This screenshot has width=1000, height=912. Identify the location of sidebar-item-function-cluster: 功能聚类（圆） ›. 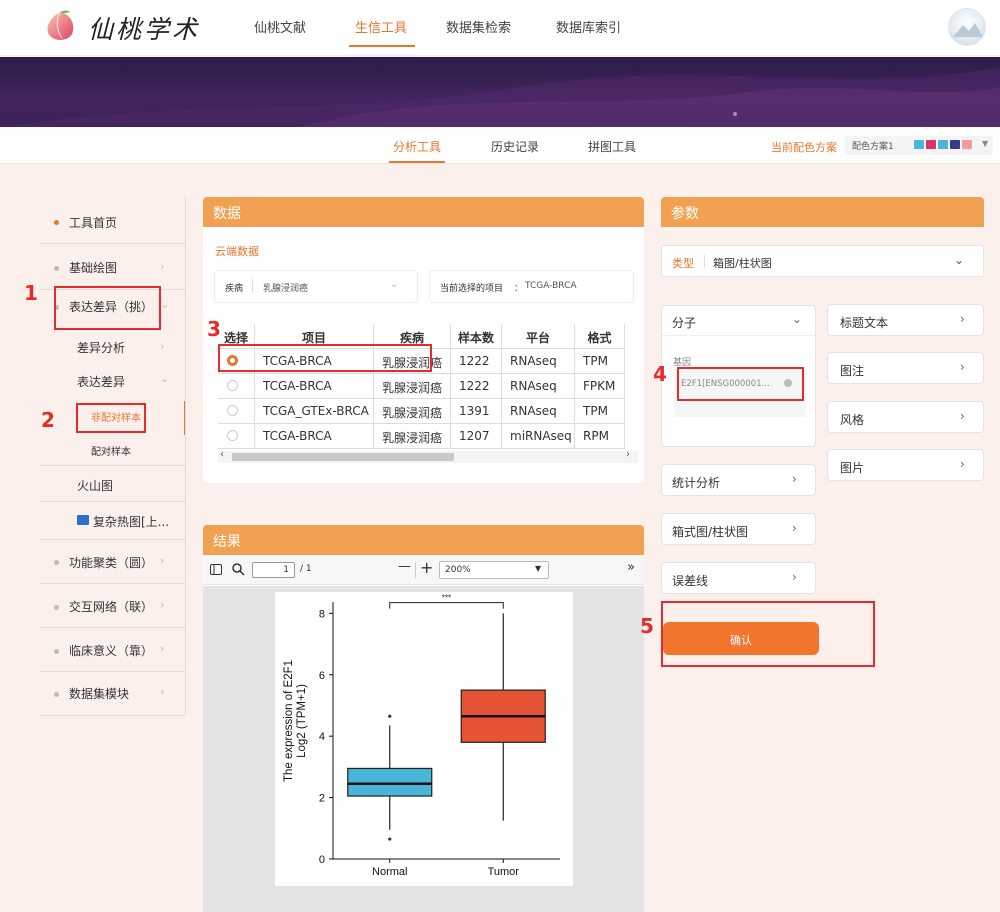
(113, 562).